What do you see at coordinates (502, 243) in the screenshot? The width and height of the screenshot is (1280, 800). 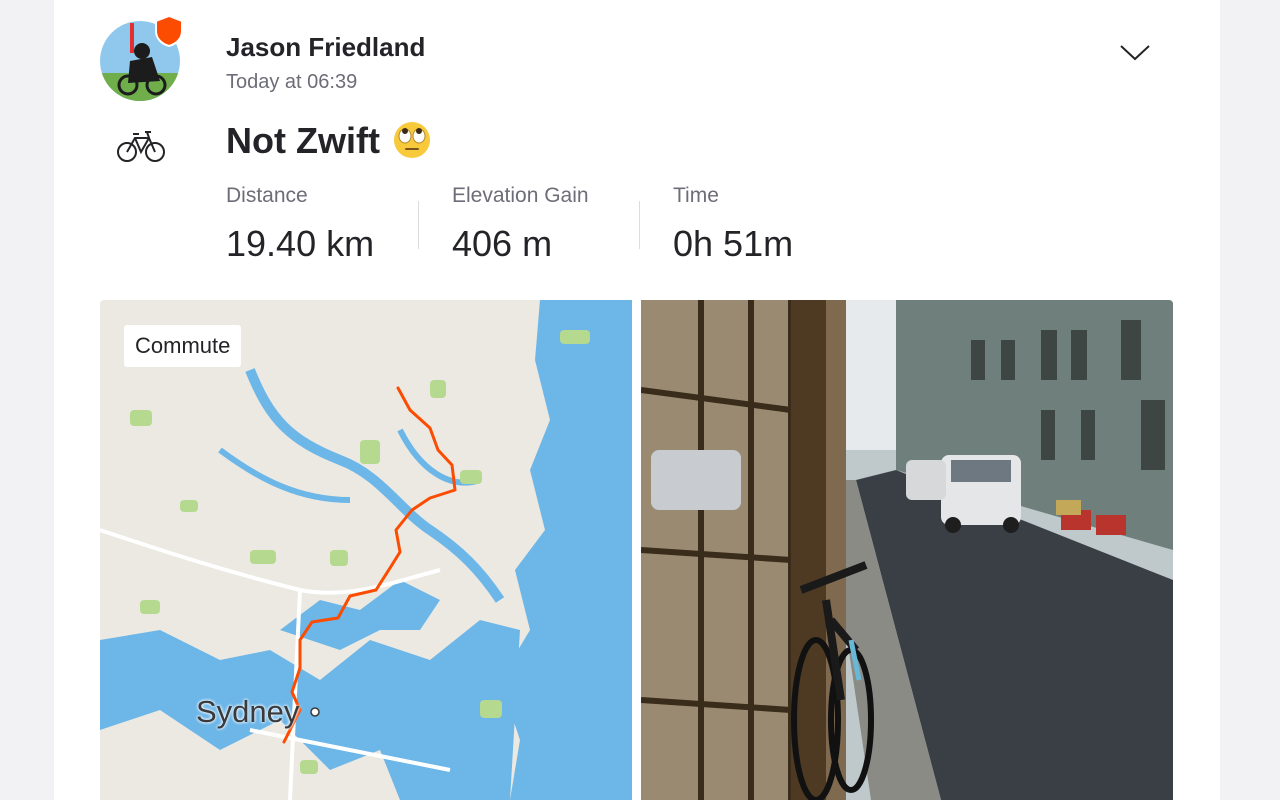 I see `stat-value: 406 m` at bounding box center [502, 243].